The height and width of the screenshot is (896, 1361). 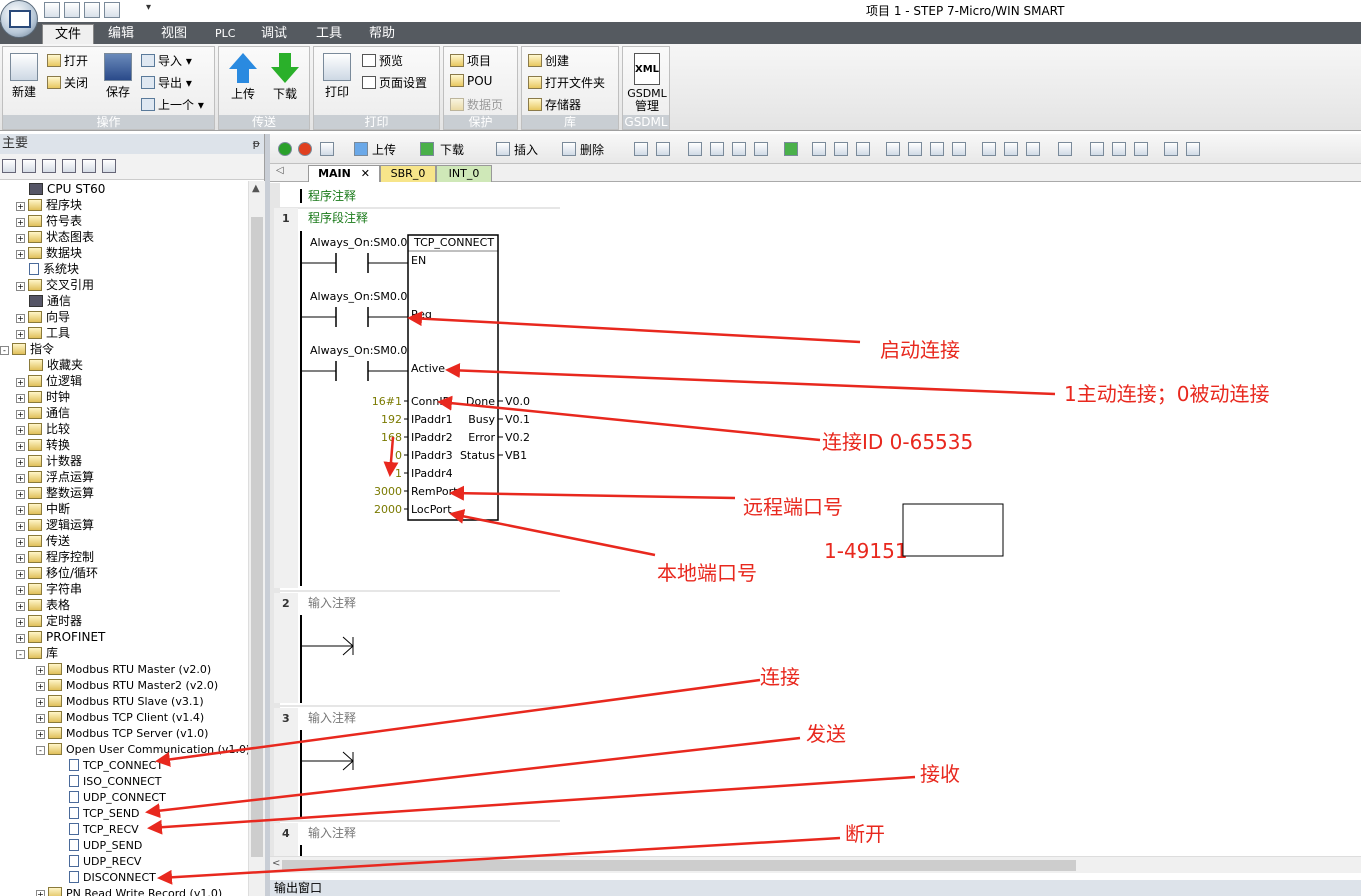 I want to click on protect-pou-button: POU, so click(x=471, y=81).